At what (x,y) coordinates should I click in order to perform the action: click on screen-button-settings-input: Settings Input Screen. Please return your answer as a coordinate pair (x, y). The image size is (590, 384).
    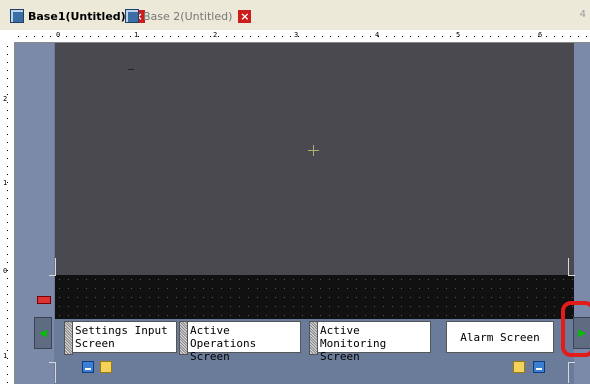
    Looking at the image, I should click on (120, 338).